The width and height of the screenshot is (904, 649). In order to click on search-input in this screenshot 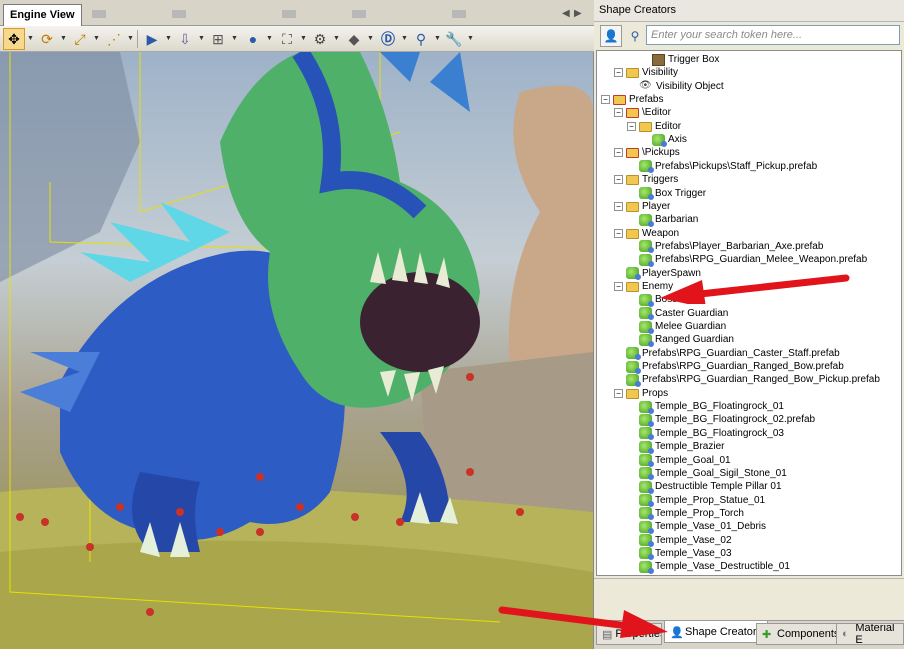, I will do `click(773, 35)`.